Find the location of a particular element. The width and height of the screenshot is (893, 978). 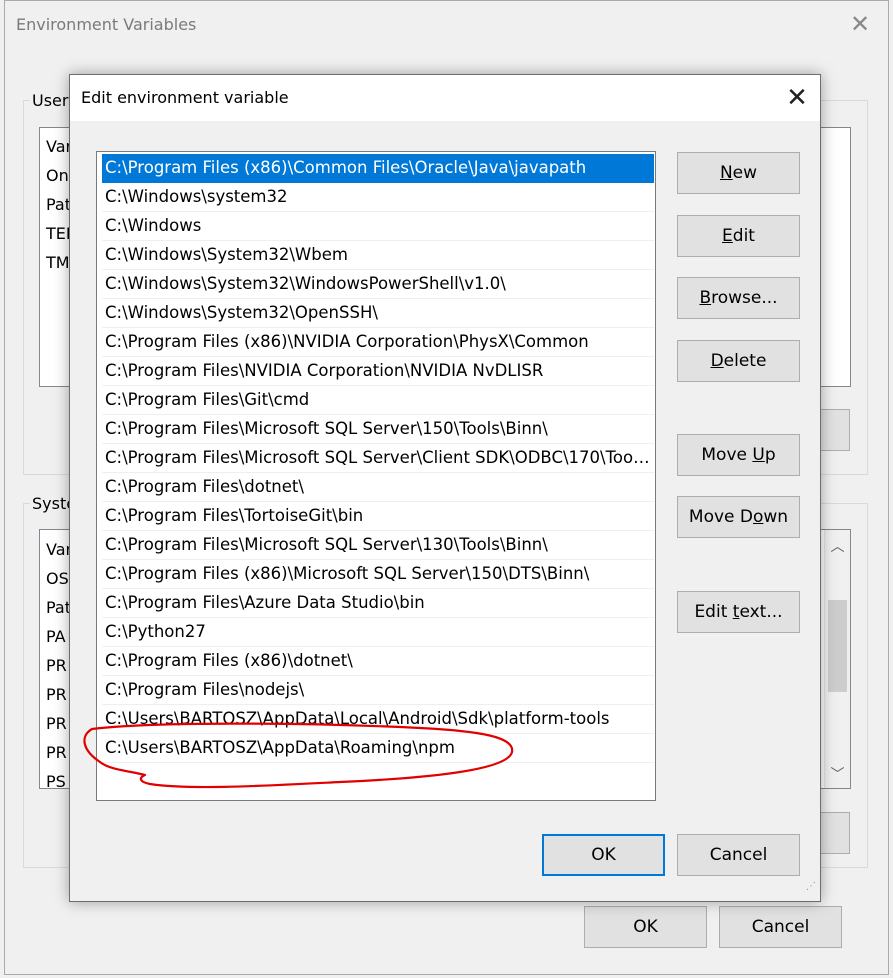

path-list-item: C:\Program Files\dotnet\ is located at coordinates (378, 487).